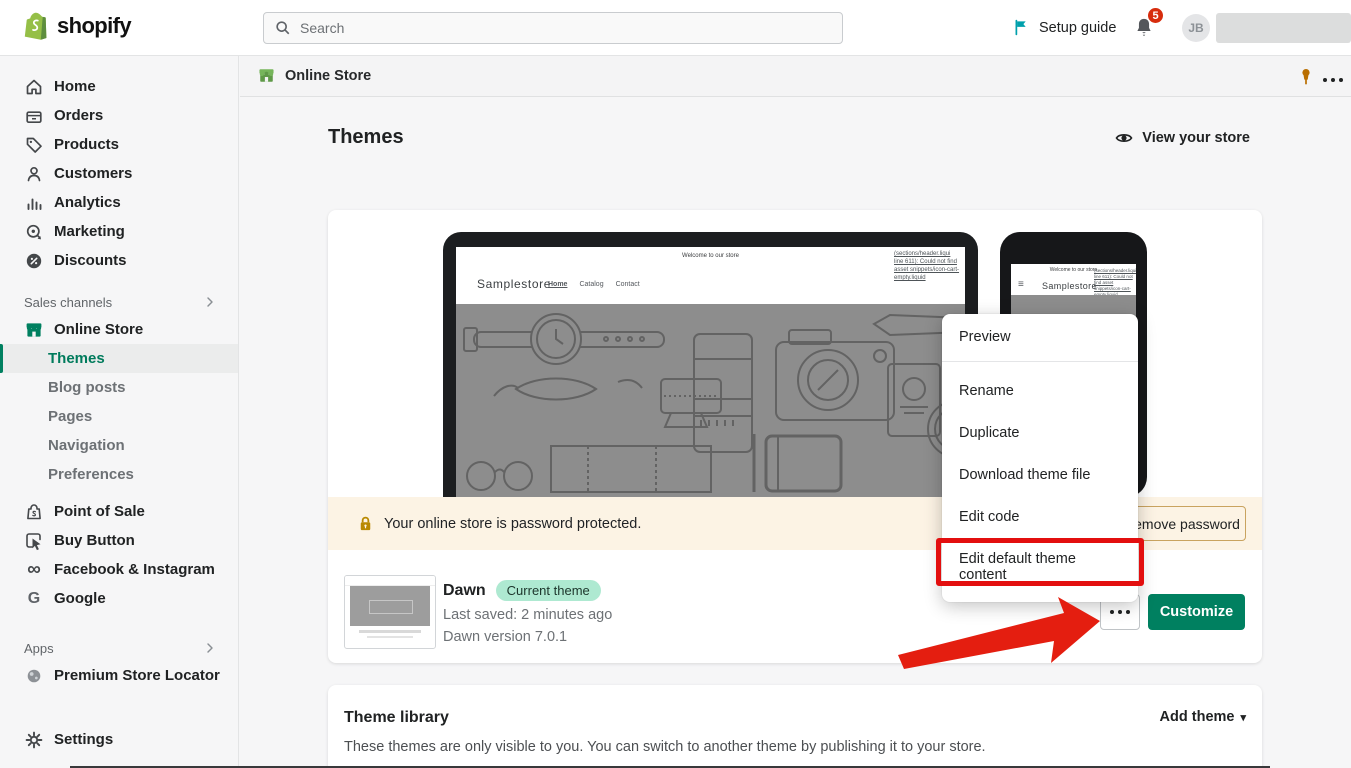 This screenshot has height=768, width=1351. What do you see at coordinates (86, 445) in the screenshot?
I see `sidebar-item-label: Navigation` at bounding box center [86, 445].